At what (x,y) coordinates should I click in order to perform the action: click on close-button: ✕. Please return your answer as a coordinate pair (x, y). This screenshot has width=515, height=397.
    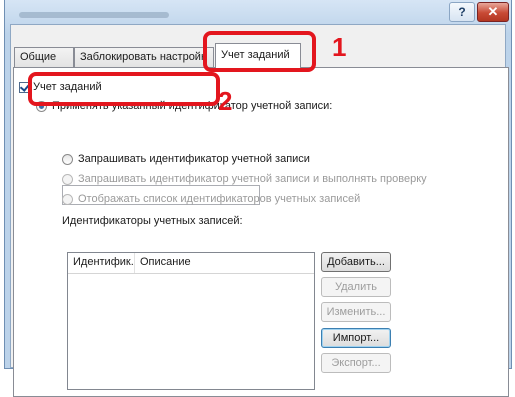
    Looking at the image, I should click on (493, 12).